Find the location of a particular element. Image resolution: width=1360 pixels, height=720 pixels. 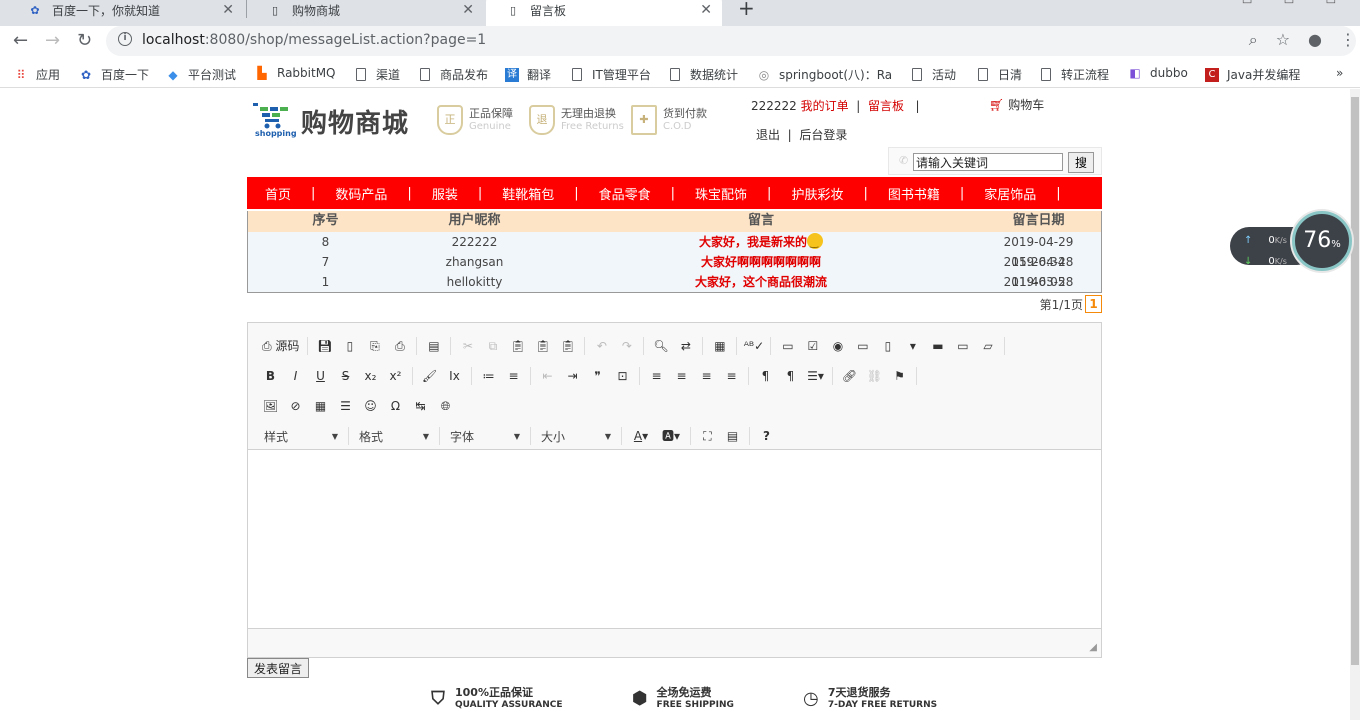

smiley-icon: ☺ is located at coordinates (370, 406).